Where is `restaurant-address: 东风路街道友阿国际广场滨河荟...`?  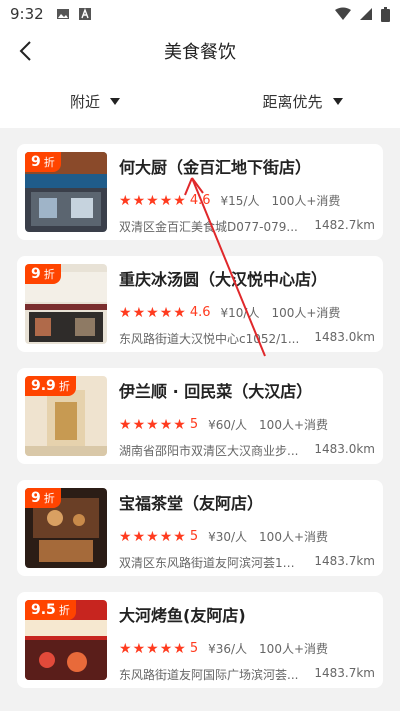 restaurant-address: 东风路街道友阿国际广场滨河荟... is located at coordinates (209, 675).